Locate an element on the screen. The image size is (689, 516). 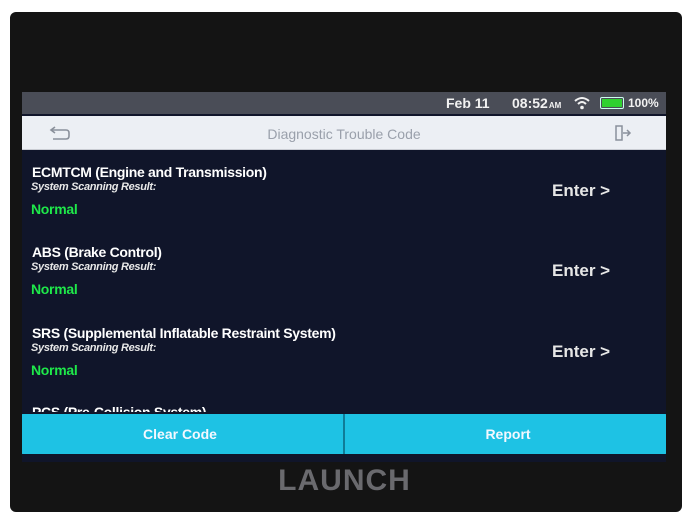
brand-logo: LAUNCH is located at coordinates (344, 480).